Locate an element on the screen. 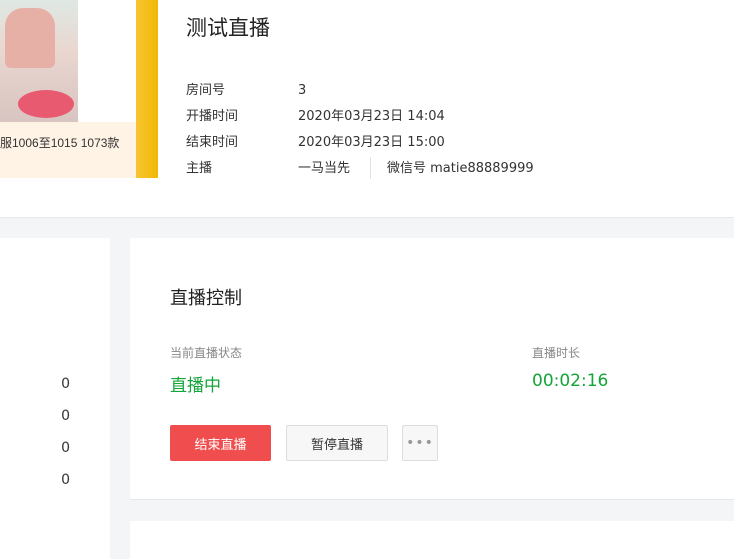  room-title: 测试直播 is located at coordinates (228, 28).